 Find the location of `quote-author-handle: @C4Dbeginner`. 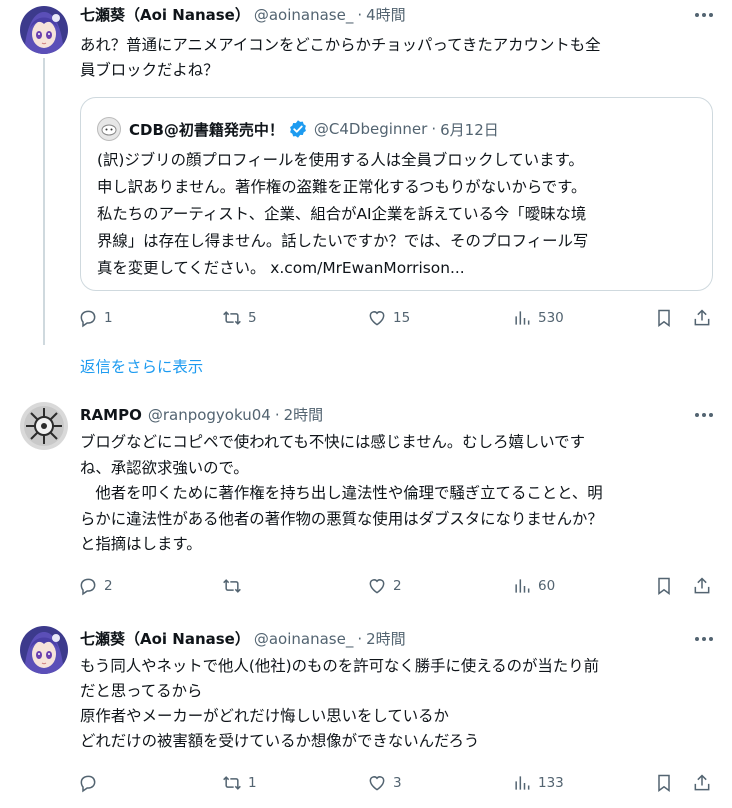

quote-author-handle: @C4Dbeginner is located at coordinates (370, 129).